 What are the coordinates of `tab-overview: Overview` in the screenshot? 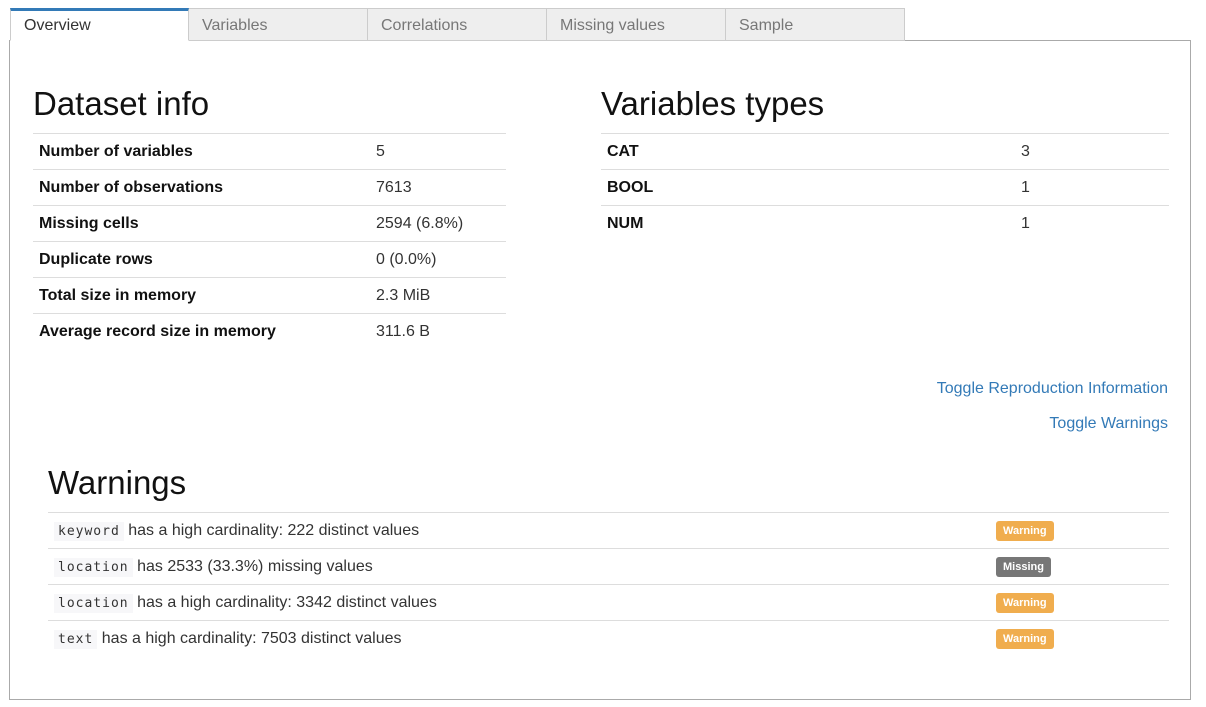 It's located at (99, 24).